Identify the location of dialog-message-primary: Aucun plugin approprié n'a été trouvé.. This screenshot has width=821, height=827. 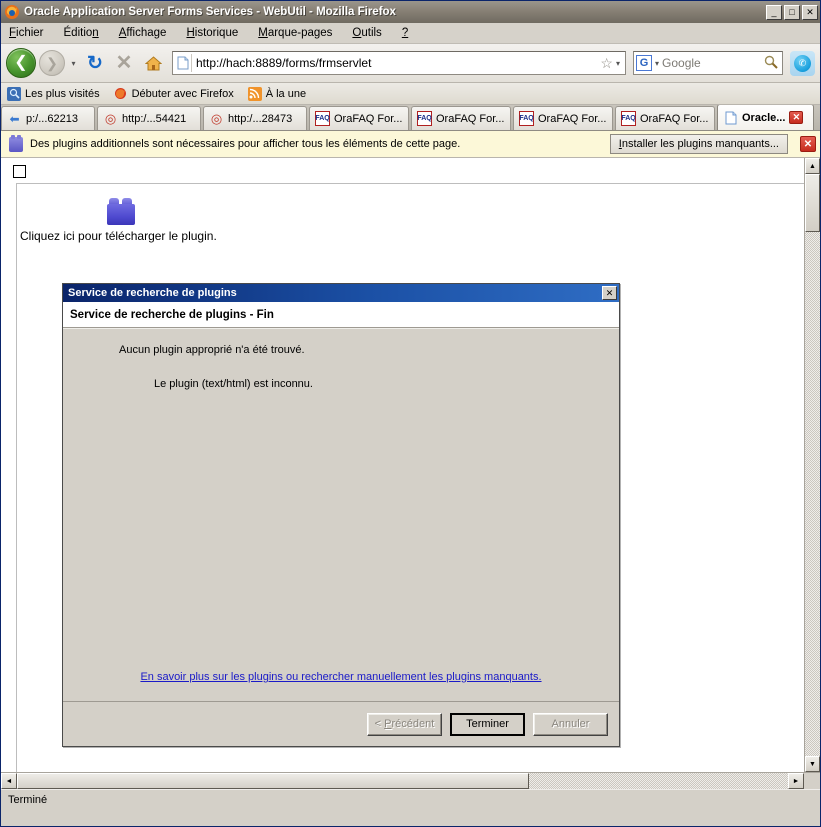
(212, 350).